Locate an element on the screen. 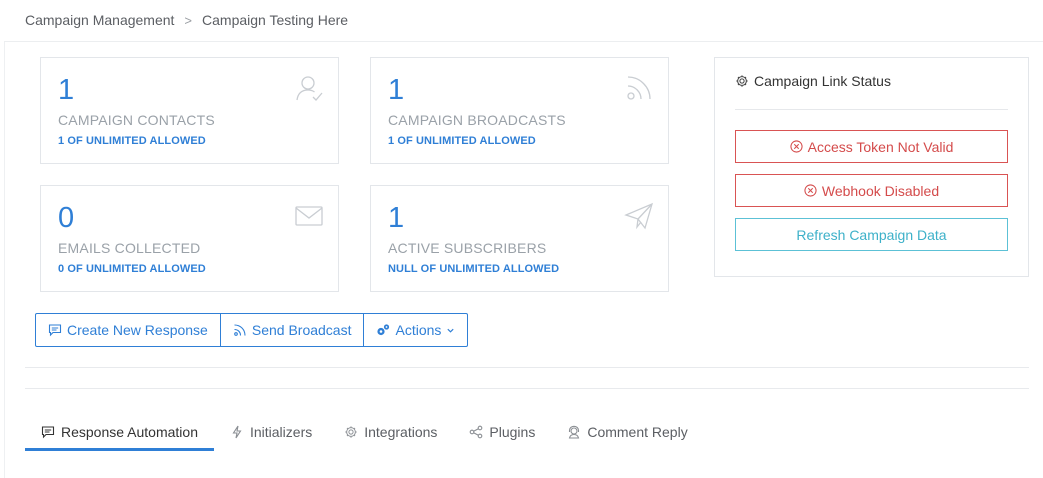 The height and width of the screenshot is (478, 1043). left-edge-rule is located at coordinates (4, 260).